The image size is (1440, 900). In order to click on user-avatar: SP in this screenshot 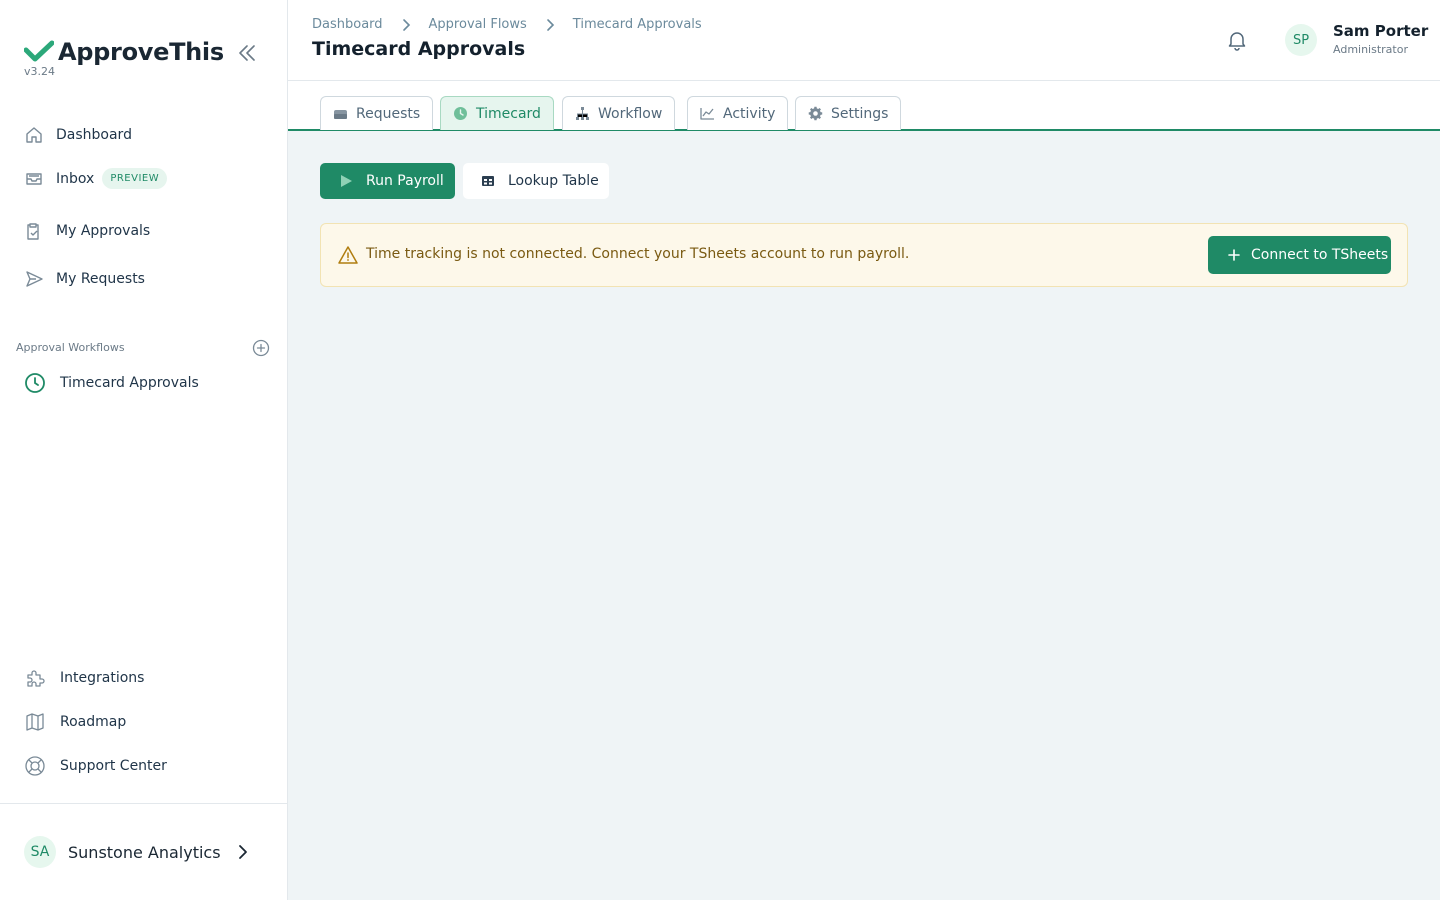, I will do `click(1301, 40)`.